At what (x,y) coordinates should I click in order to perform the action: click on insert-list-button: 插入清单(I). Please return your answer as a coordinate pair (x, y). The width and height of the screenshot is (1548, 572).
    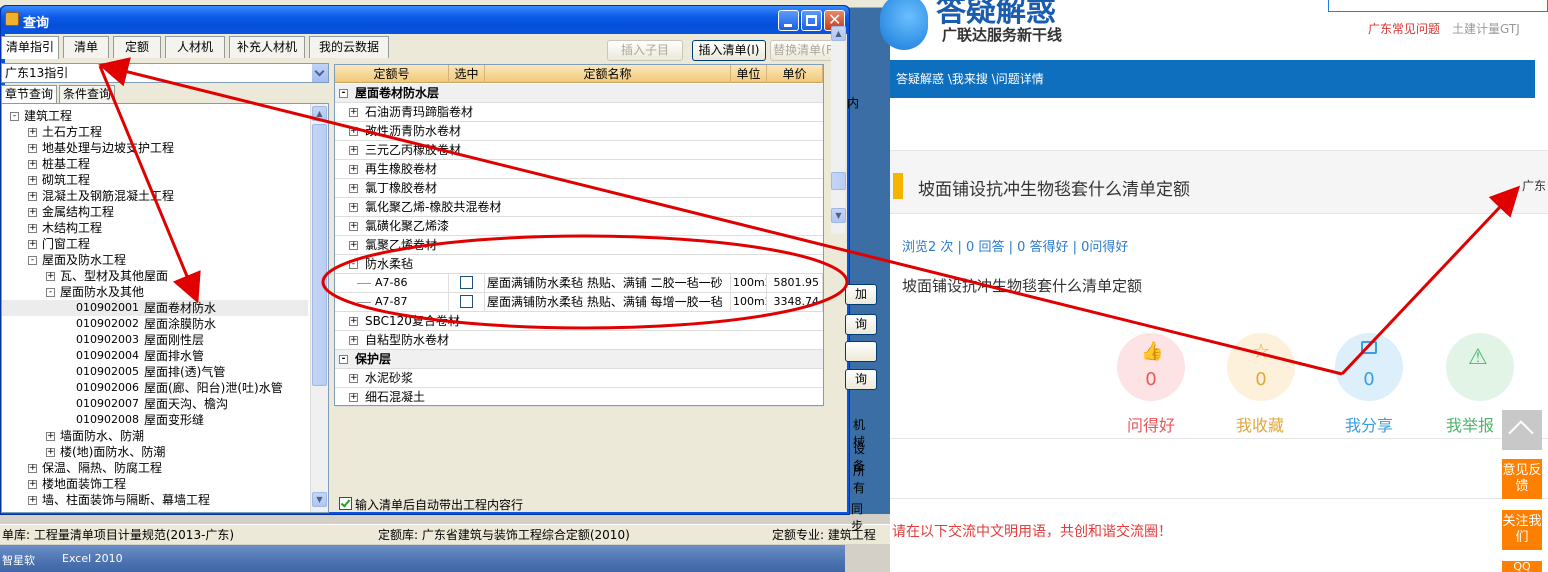
    Looking at the image, I should click on (729, 50).